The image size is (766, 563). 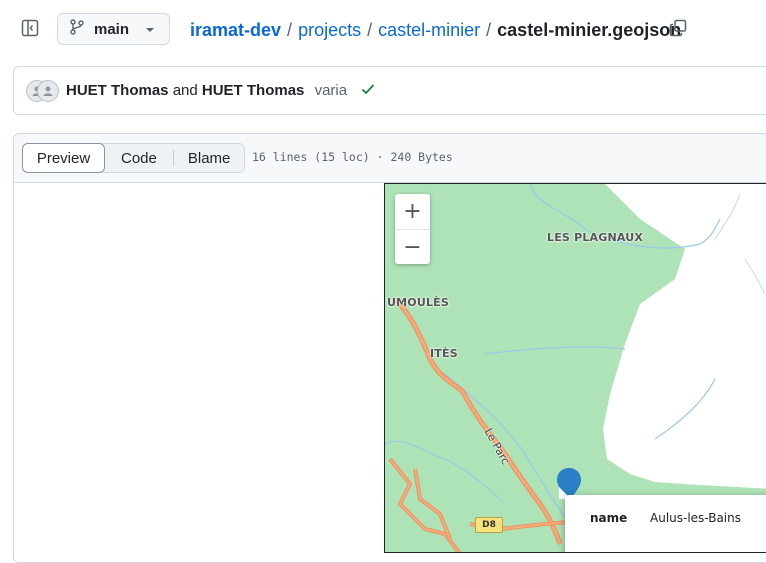 What do you see at coordinates (429, 30) in the screenshot?
I see `breadcrumb-castel-minier-link: castel-minier` at bounding box center [429, 30].